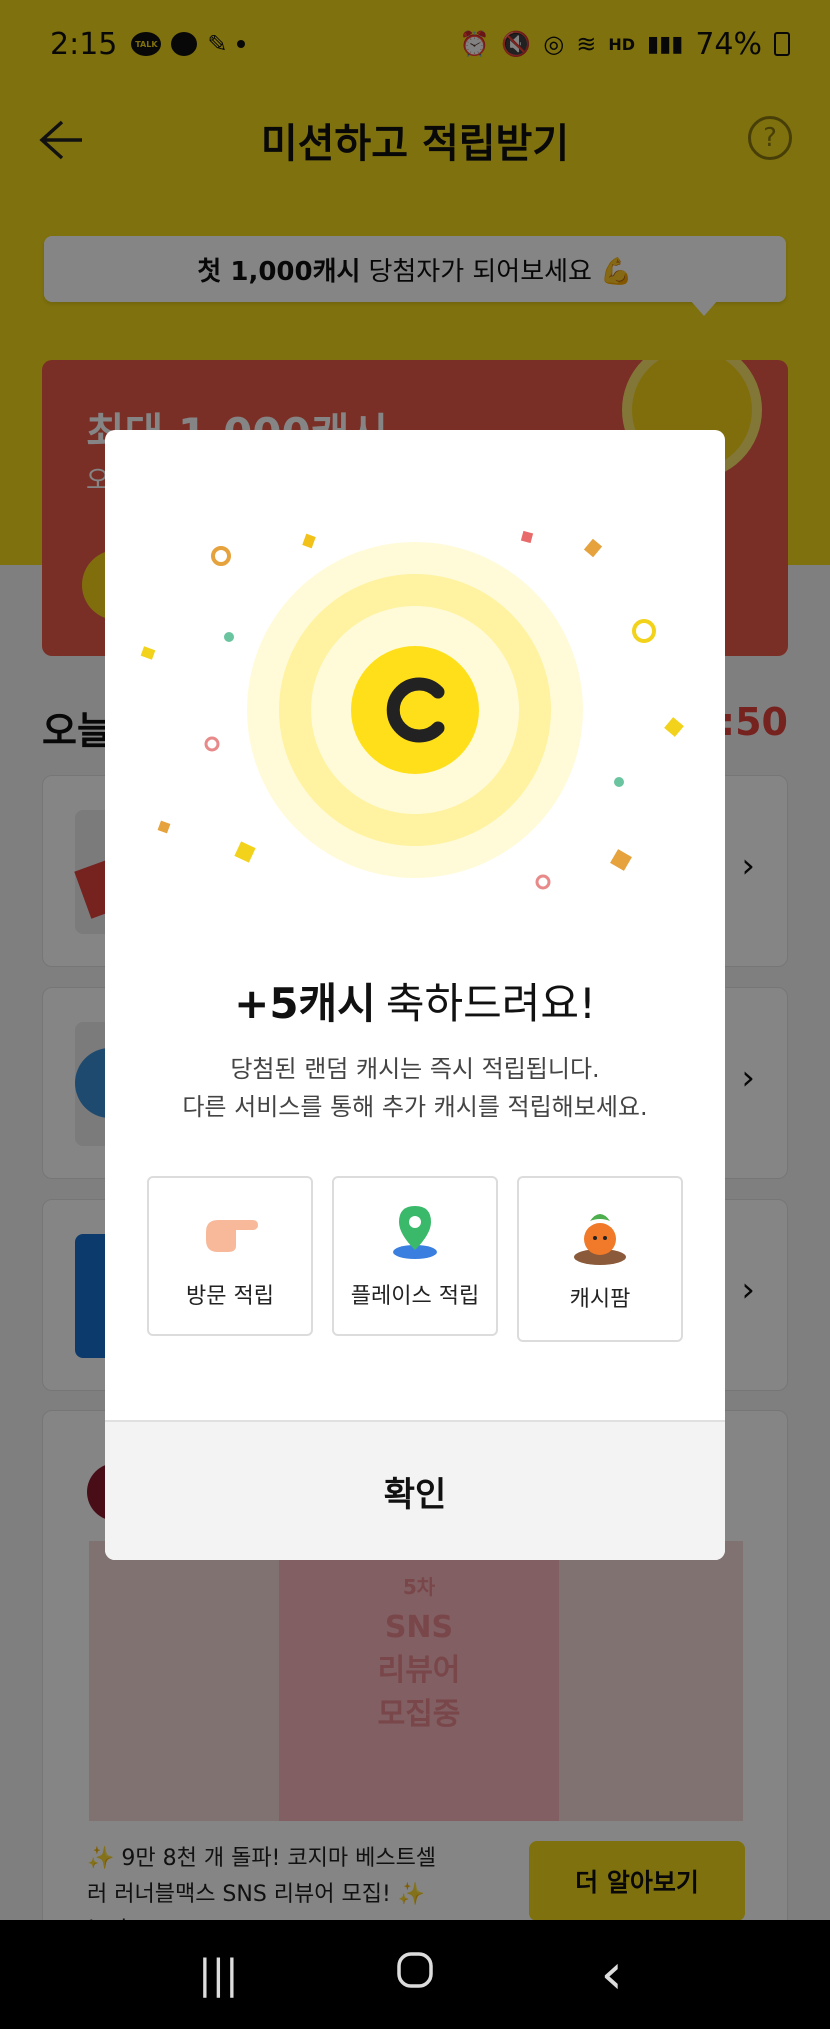 This screenshot has width=830, height=2029. I want to click on reward-congrats: 축하드려요!, so click(490, 1003).